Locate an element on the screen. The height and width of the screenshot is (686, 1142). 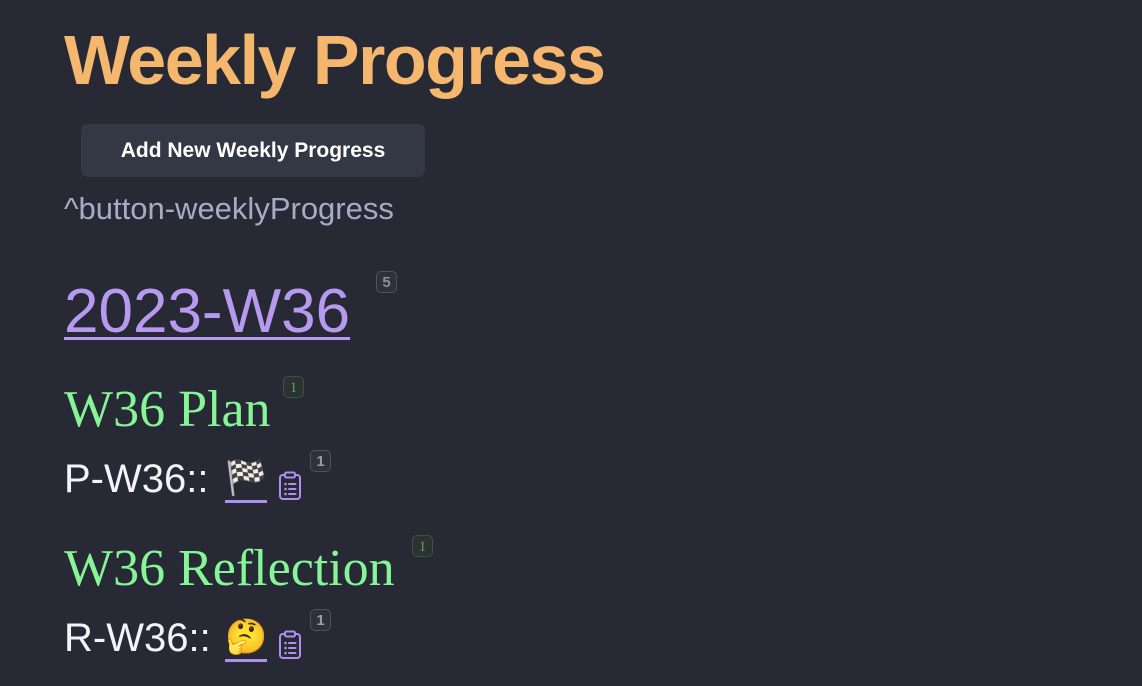
week-link: 2023-W36 is located at coordinates (207, 312).